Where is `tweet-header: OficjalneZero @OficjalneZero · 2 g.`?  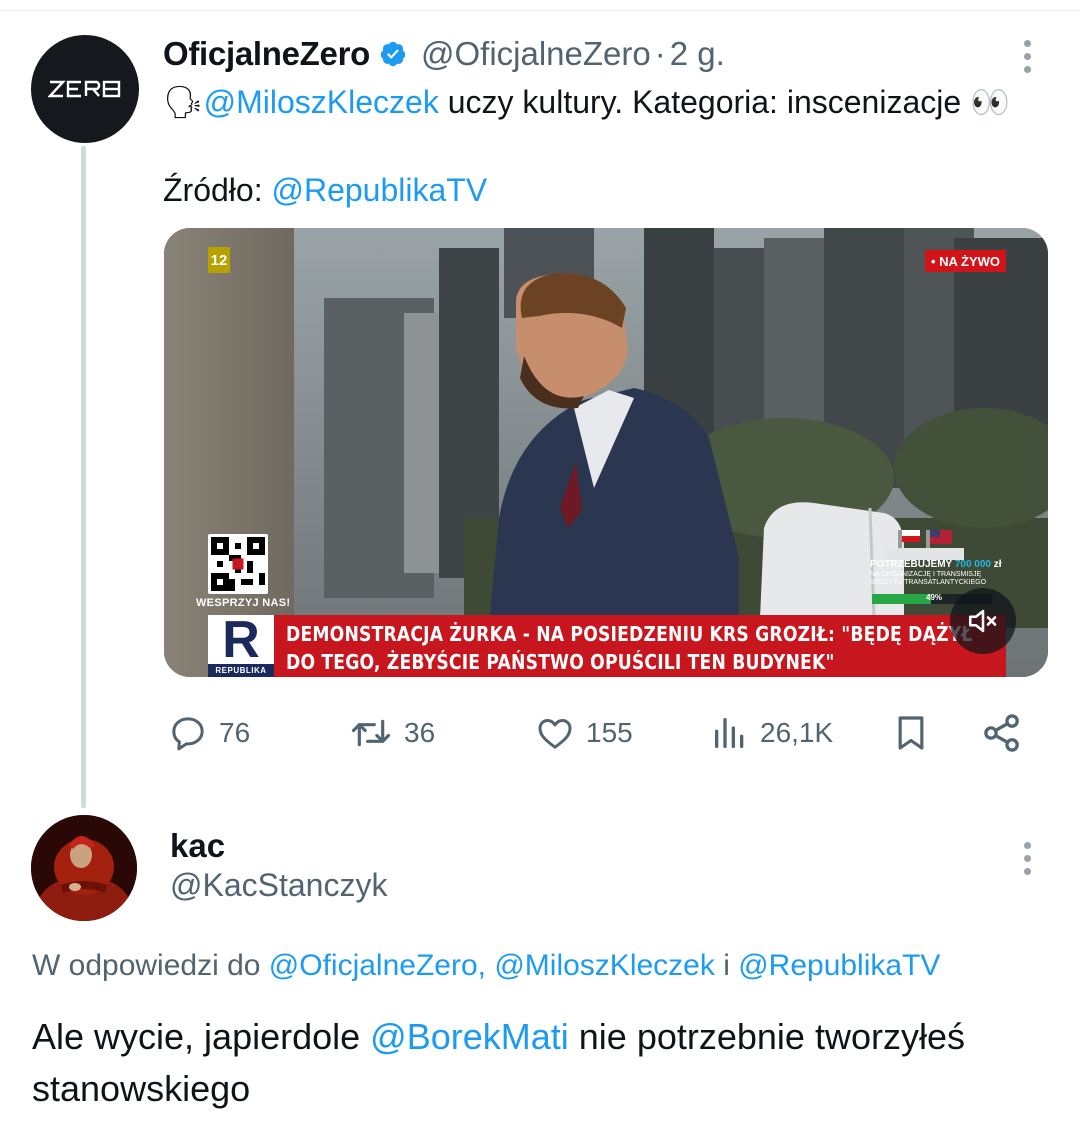
tweet-header: OficjalneZero @OficjalneZero · 2 g. is located at coordinates (444, 54).